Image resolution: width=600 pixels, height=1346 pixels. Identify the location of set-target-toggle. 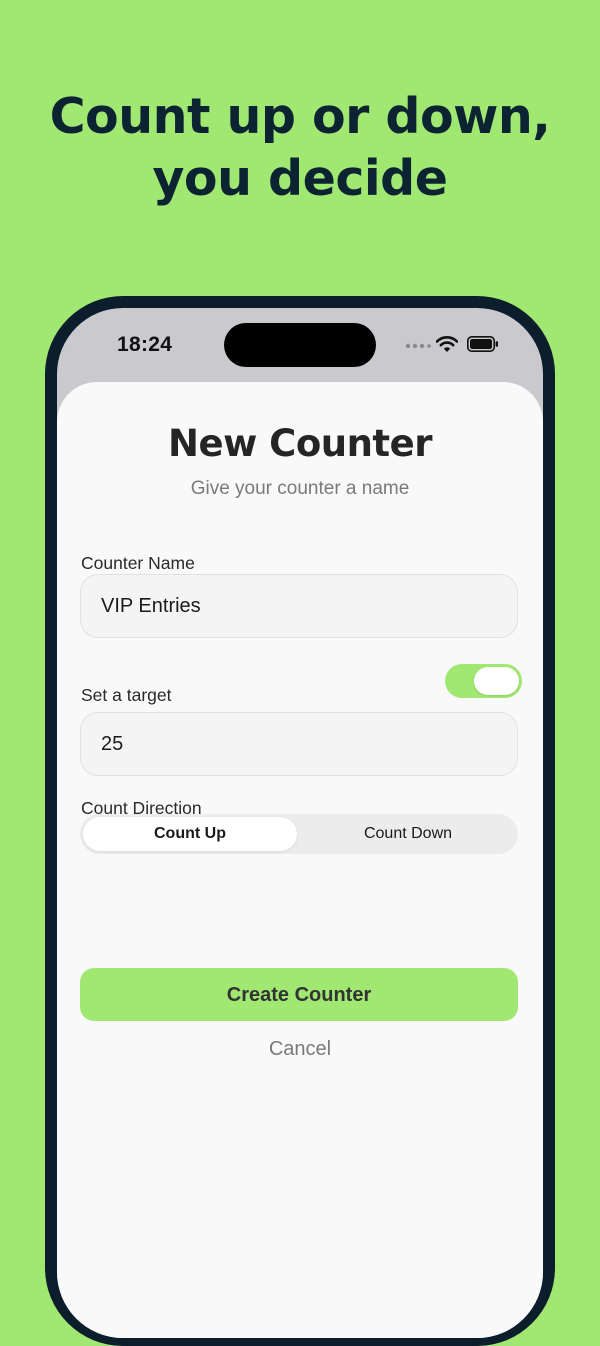
(483, 681).